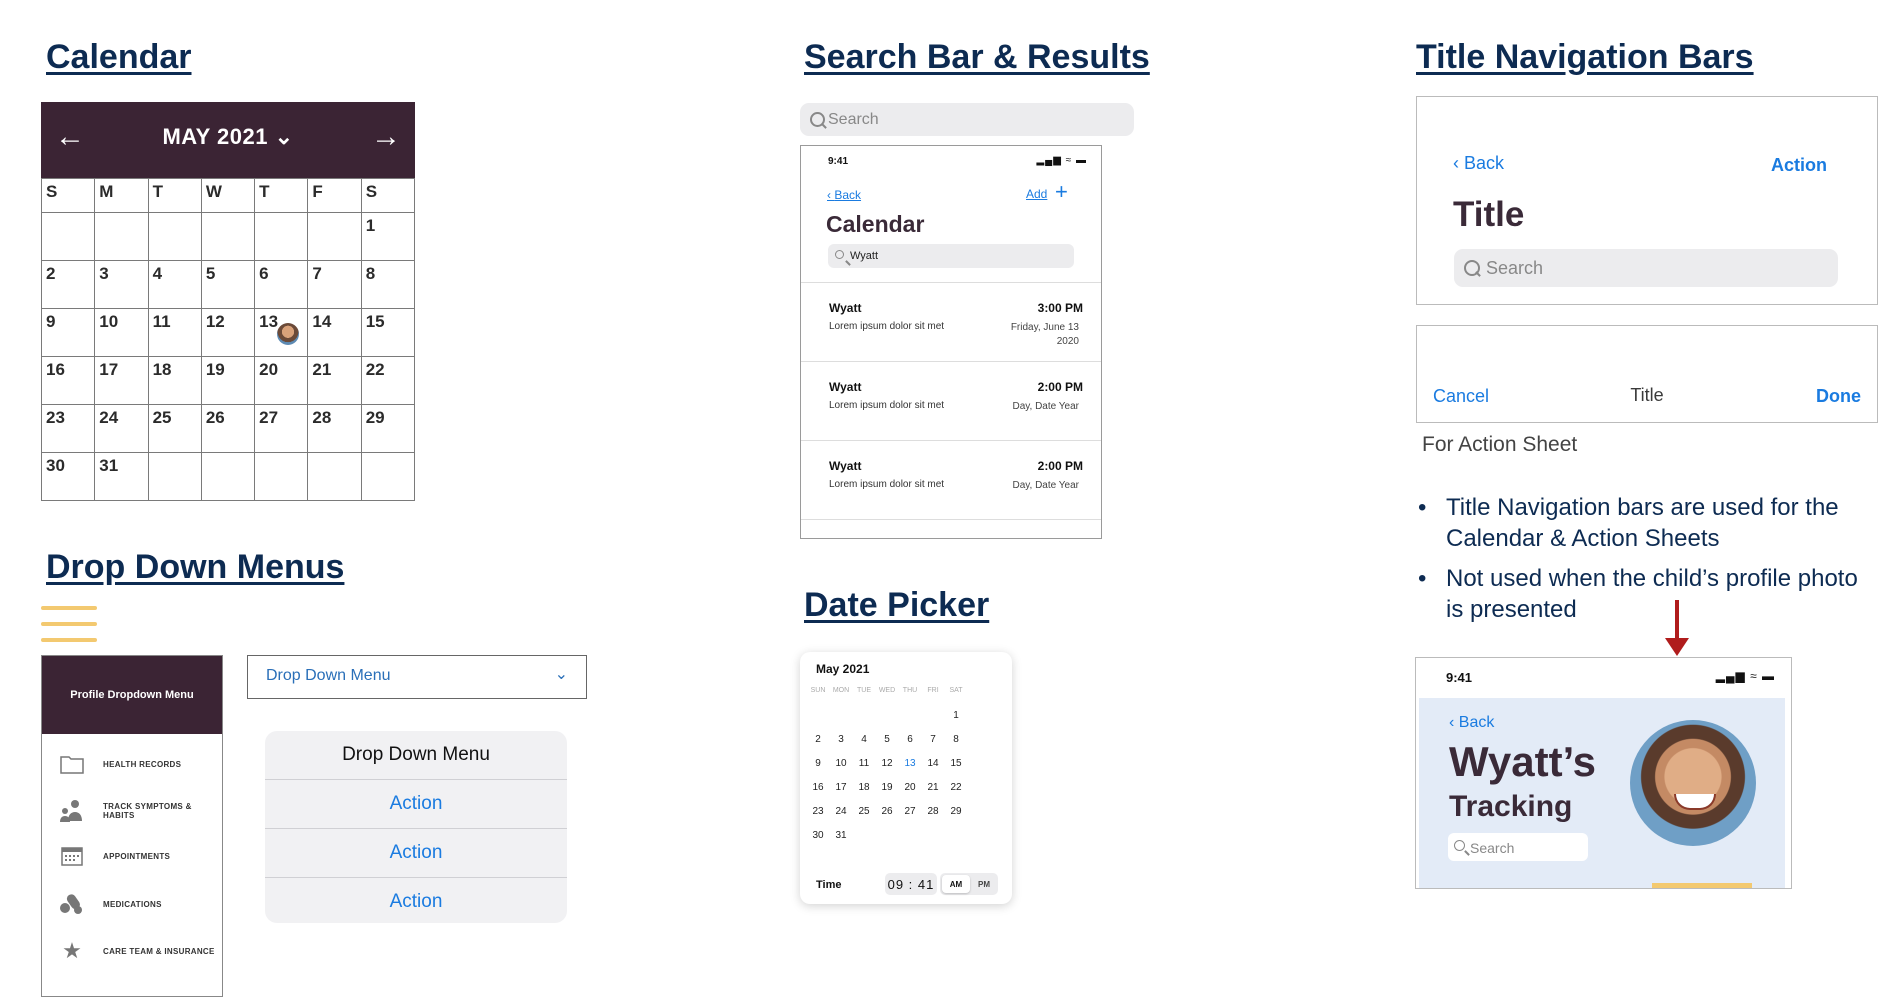 The height and width of the screenshot is (1000, 1902). What do you see at coordinates (121, 284) in the screenshot?
I see `calendar-day: 3` at bounding box center [121, 284].